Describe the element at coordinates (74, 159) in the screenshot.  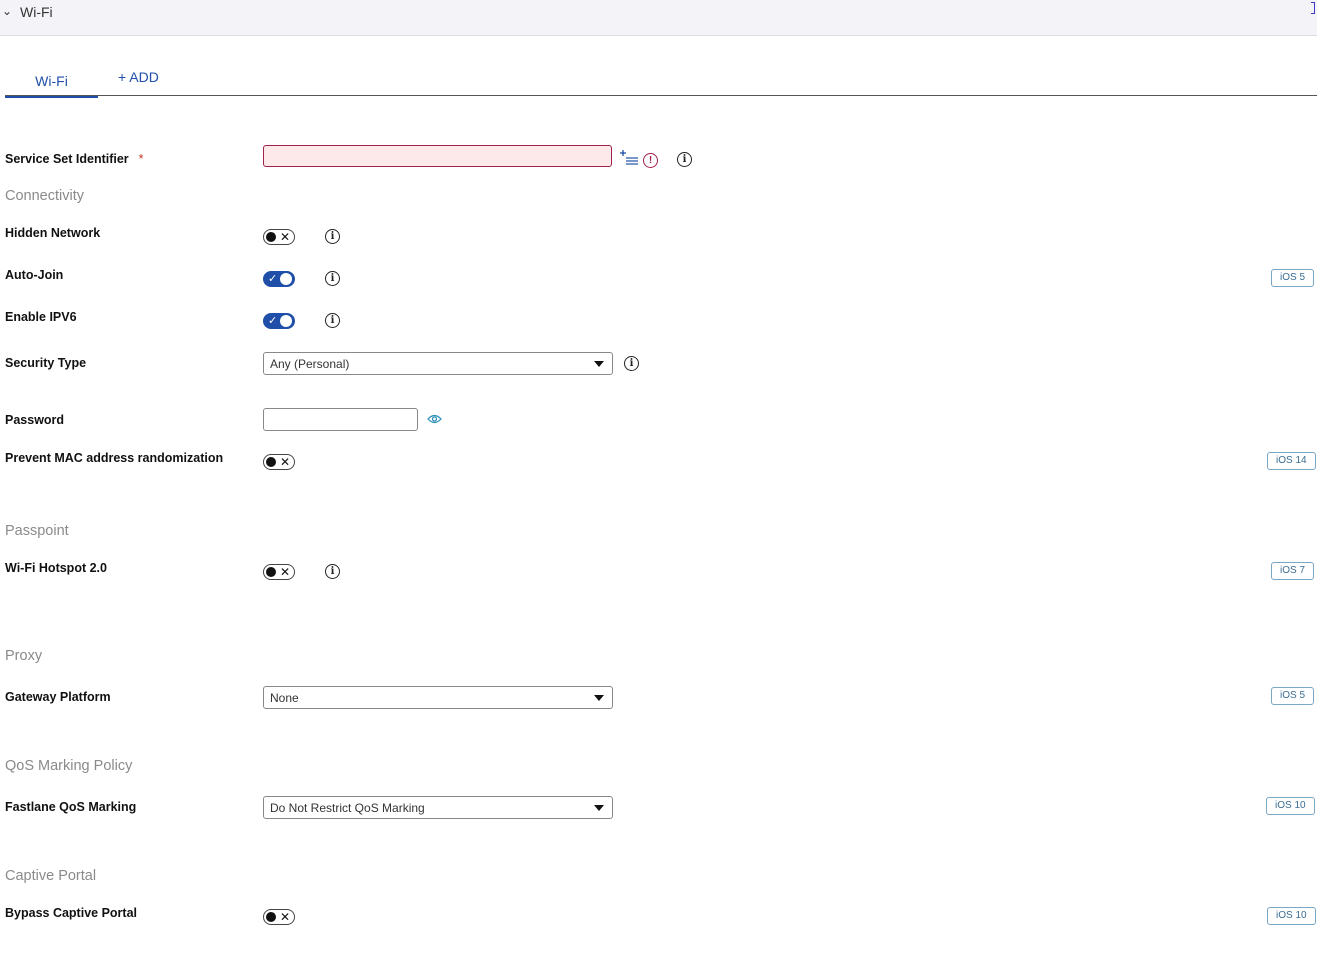
I see `ssid-label: Service Set Identifier *` at that location.